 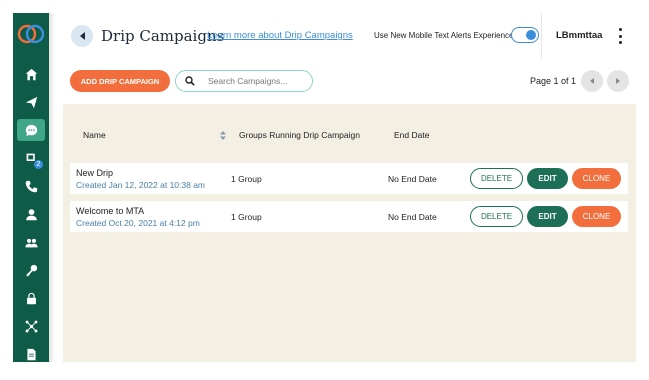 I want to click on prev-page-button, so click(x=592, y=81).